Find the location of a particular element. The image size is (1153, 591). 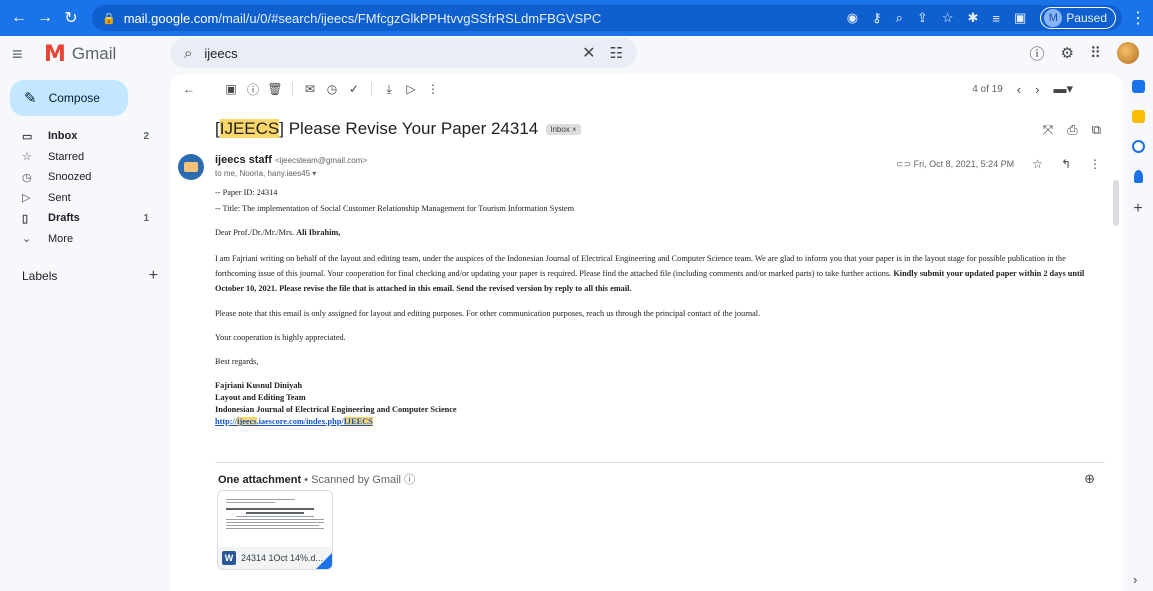

back-icon: ← is located at coordinates (19, 18).